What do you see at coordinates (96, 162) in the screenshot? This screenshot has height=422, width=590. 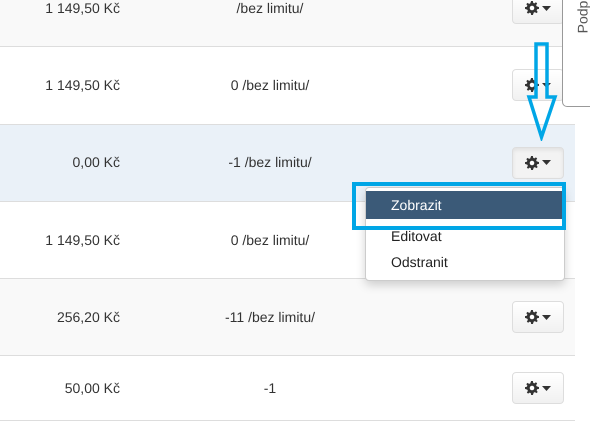 I see `price-cell: 0,00 Kč` at bounding box center [96, 162].